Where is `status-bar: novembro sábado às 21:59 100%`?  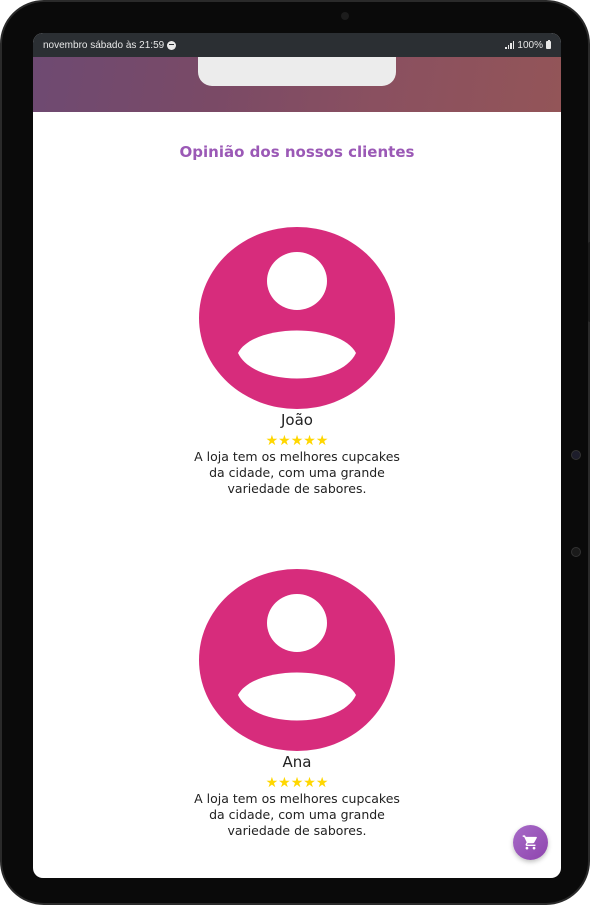 status-bar: novembro sábado às 21:59 100% is located at coordinates (297, 45).